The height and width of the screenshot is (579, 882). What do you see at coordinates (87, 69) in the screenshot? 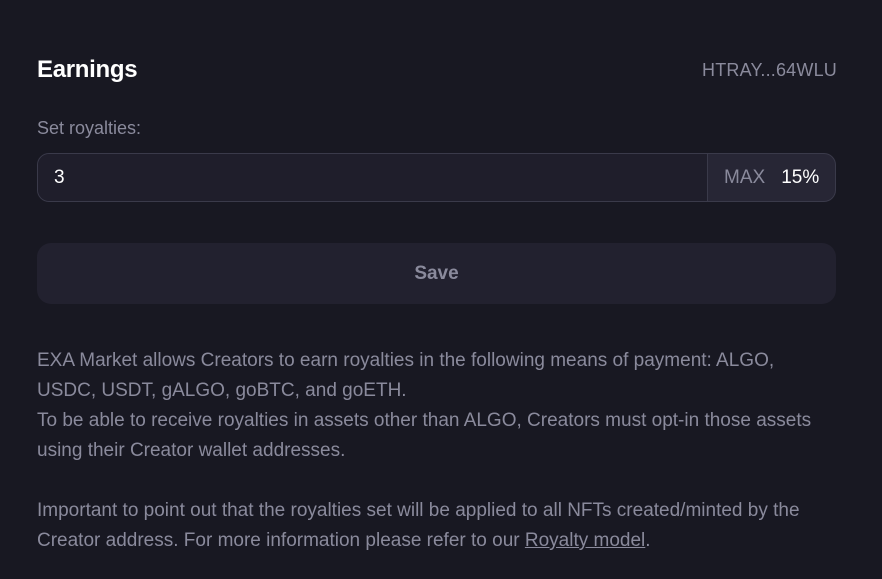
I see `page-title: Earnings` at bounding box center [87, 69].